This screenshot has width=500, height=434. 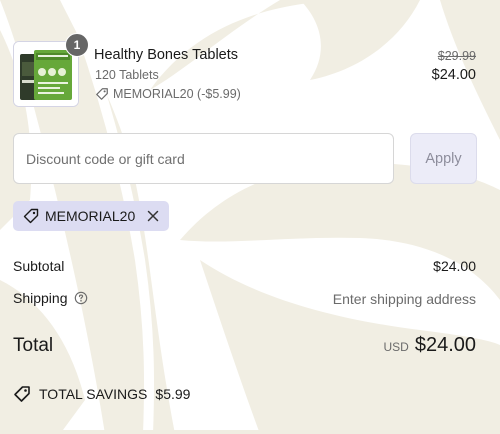 What do you see at coordinates (456, 56) in the screenshot?
I see `original-price: $29.99` at bounding box center [456, 56].